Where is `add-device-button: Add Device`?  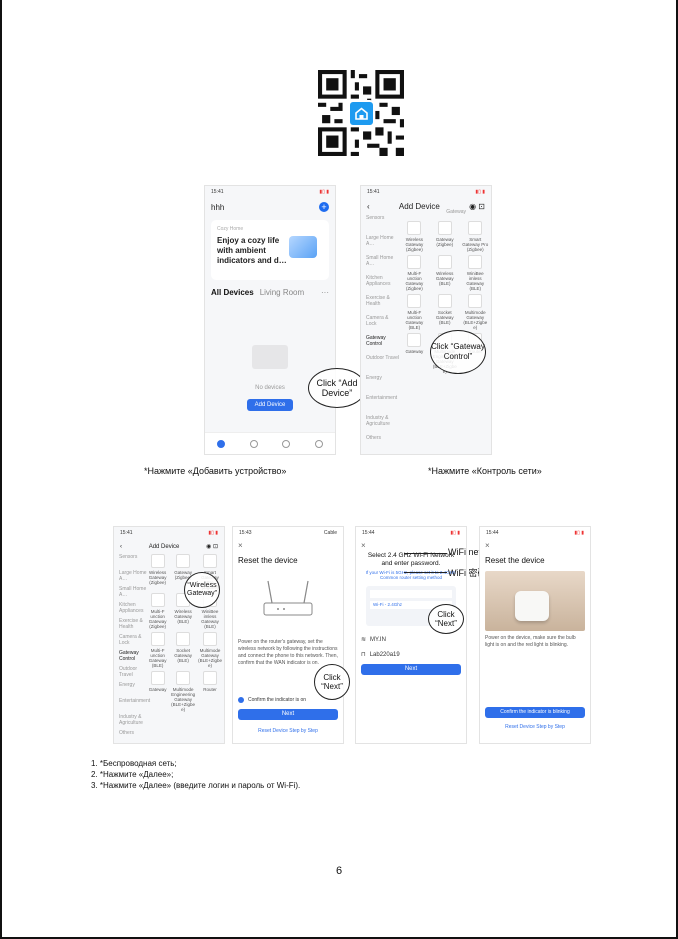 add-device-button: Add Device is located at coordinates (270, 405).